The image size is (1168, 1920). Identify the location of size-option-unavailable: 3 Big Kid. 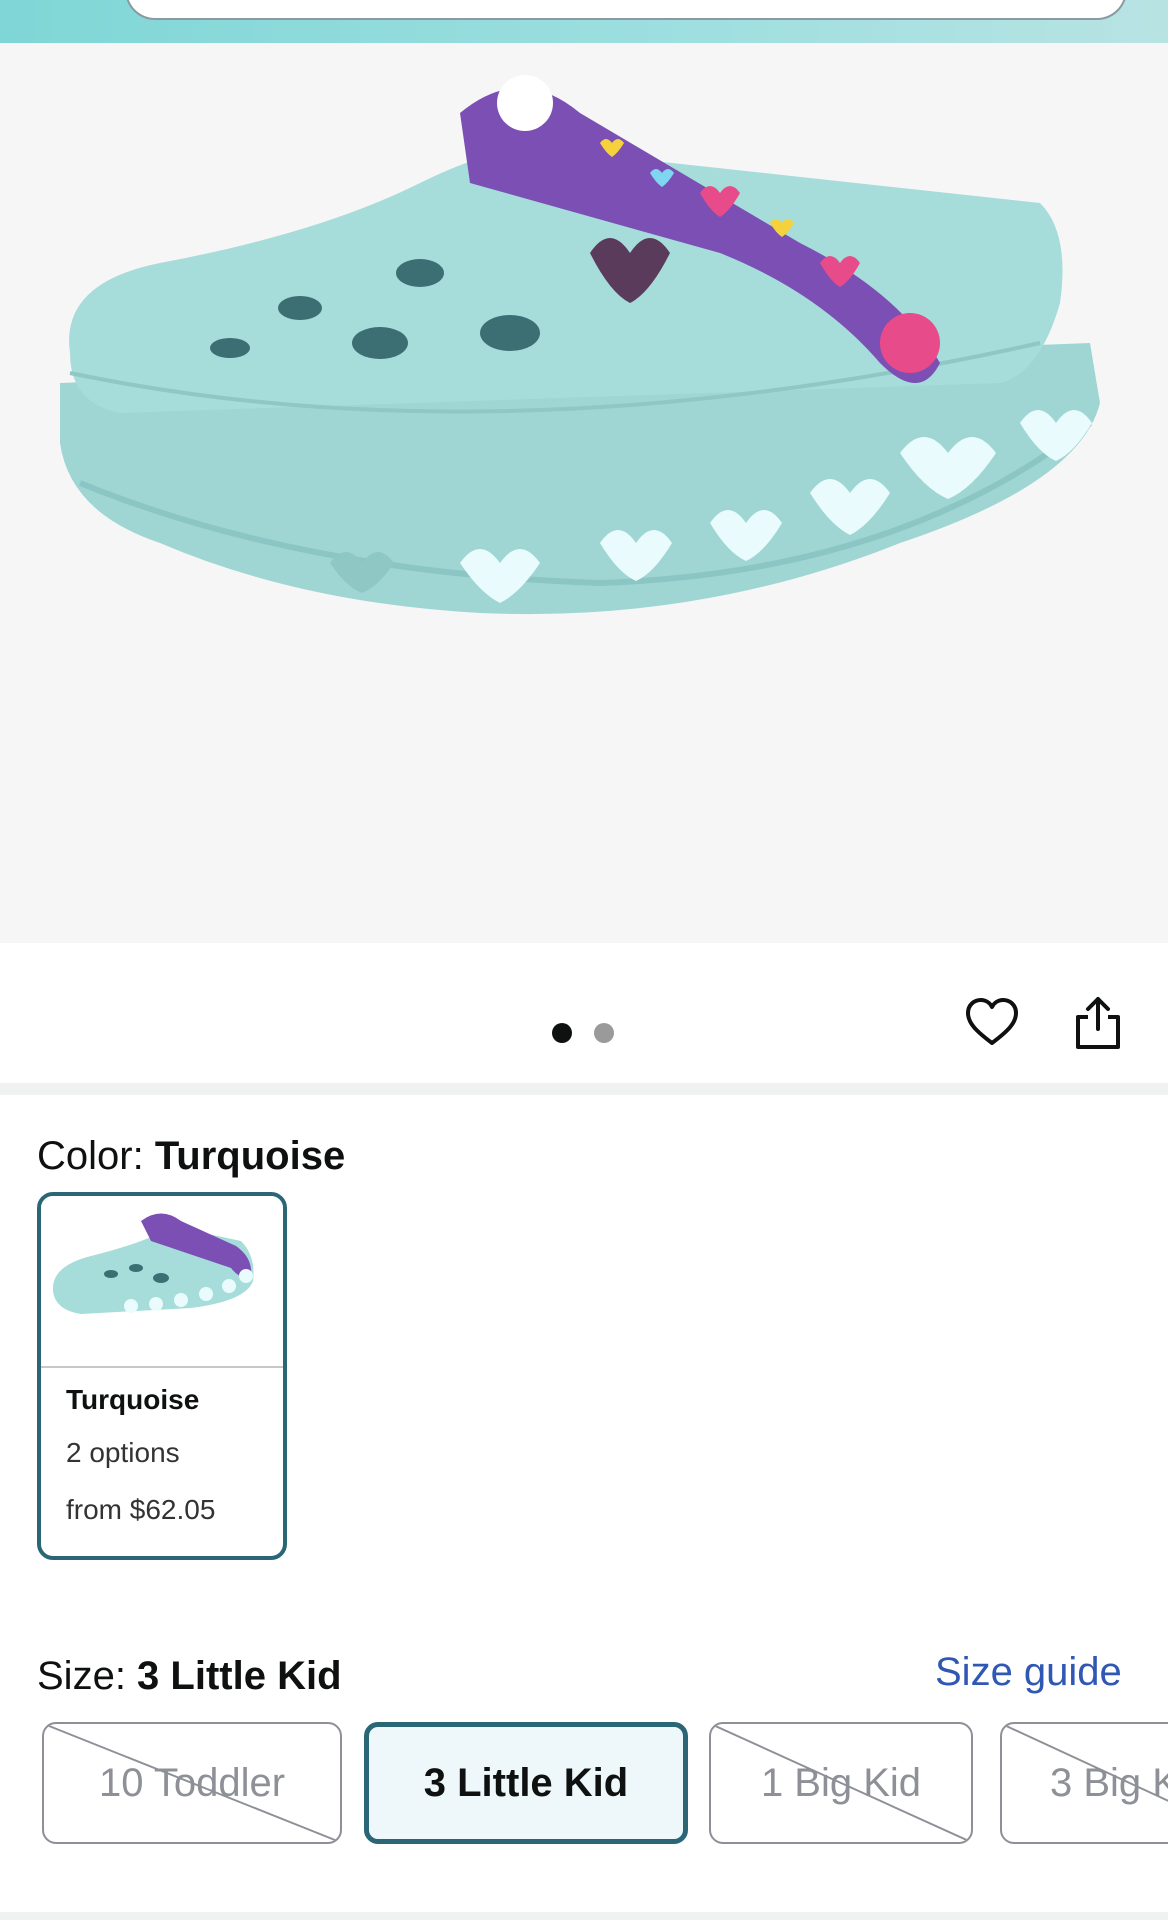
(1084, 1783).